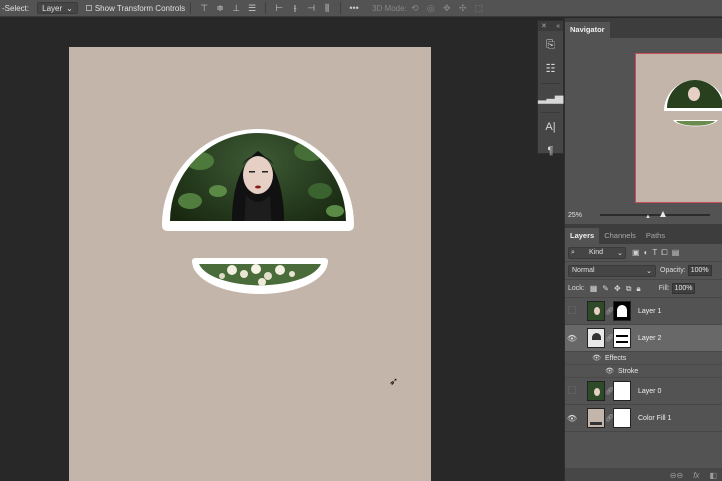  What do you see at coordinates (191, 8) in the screenshot?
I see `divider` at bounding box center [191, 8].